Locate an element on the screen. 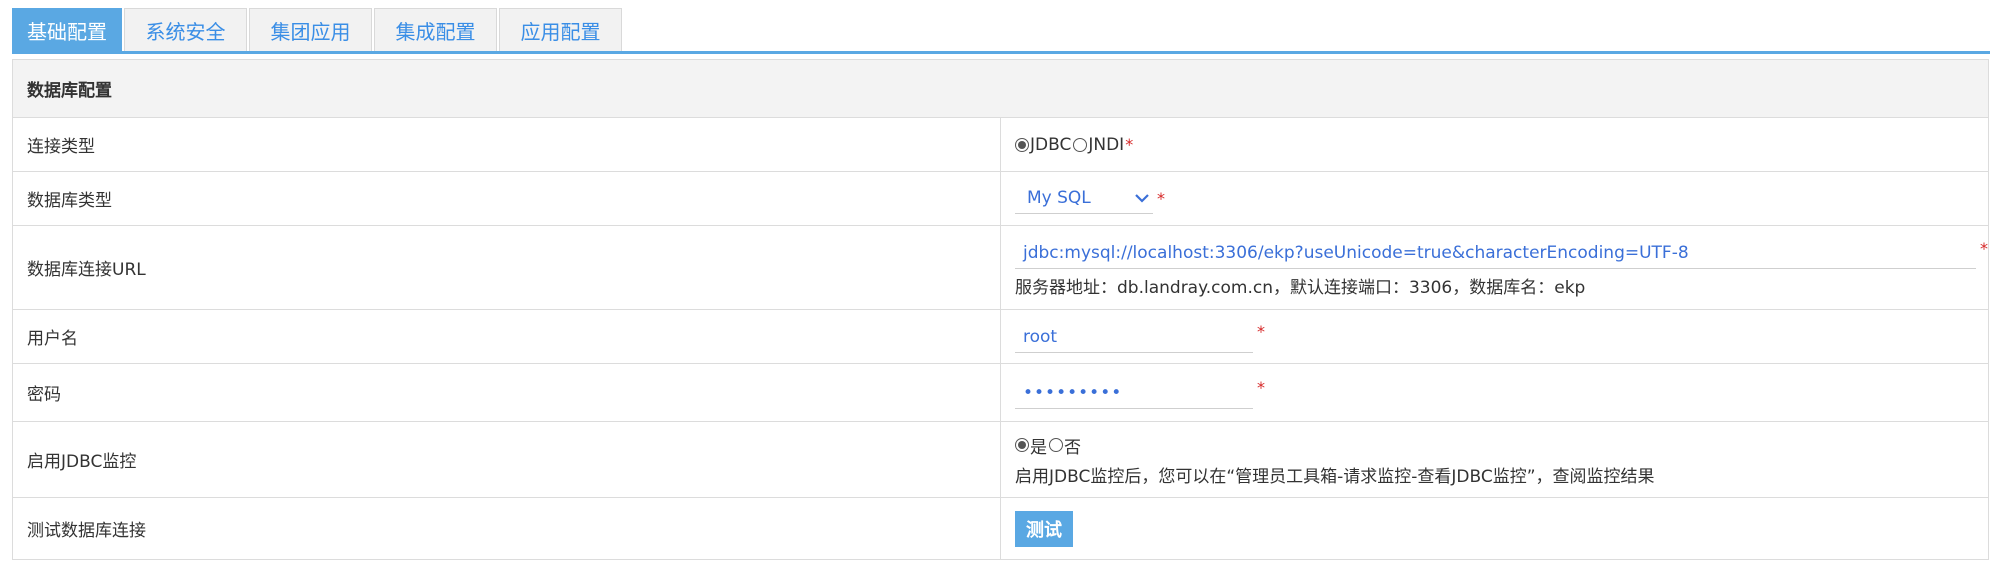 The width and height of the screenshot is (2000, 578). connection-type-radio-group: JDBC JNDI * is located at coordinates (1501, 145).